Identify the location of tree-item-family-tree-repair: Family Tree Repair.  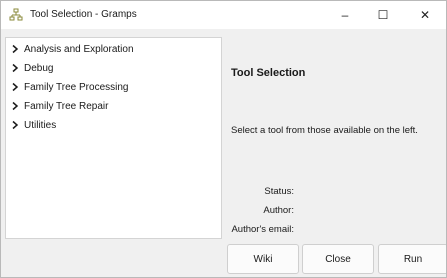
(59, 106).